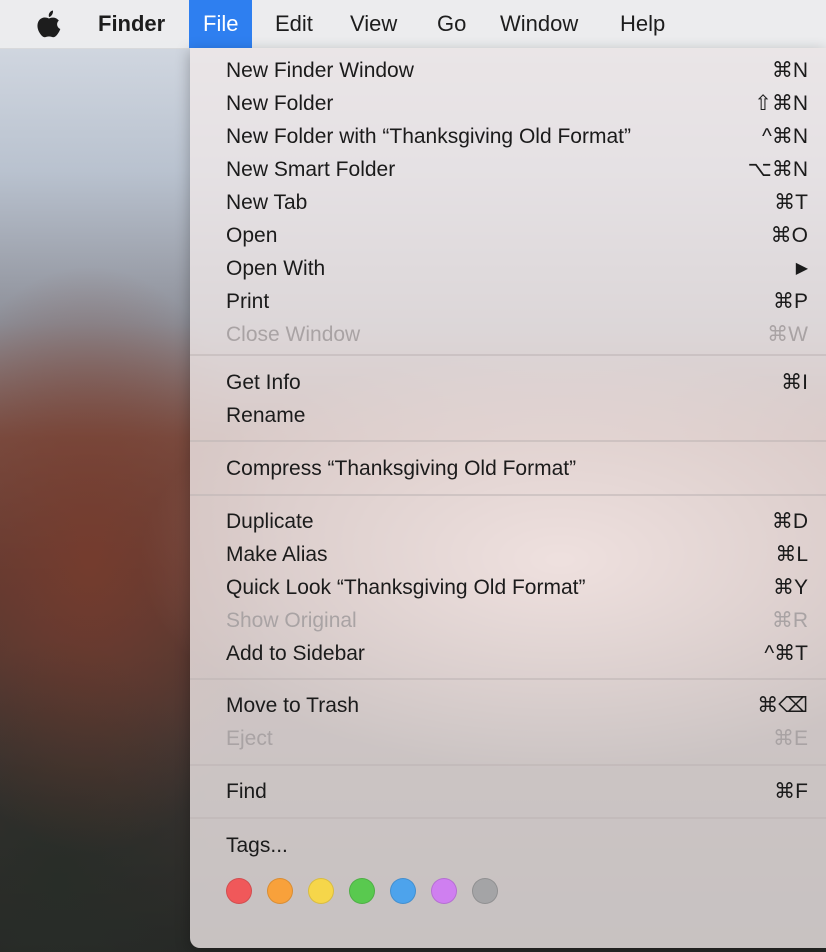 Image resolution: width=826 pixels, height=952 pixels. I want to click on menu-item-quick-look: Quick Look “Thanksgiving Old Format” ⌘Y, so click(508, 587).